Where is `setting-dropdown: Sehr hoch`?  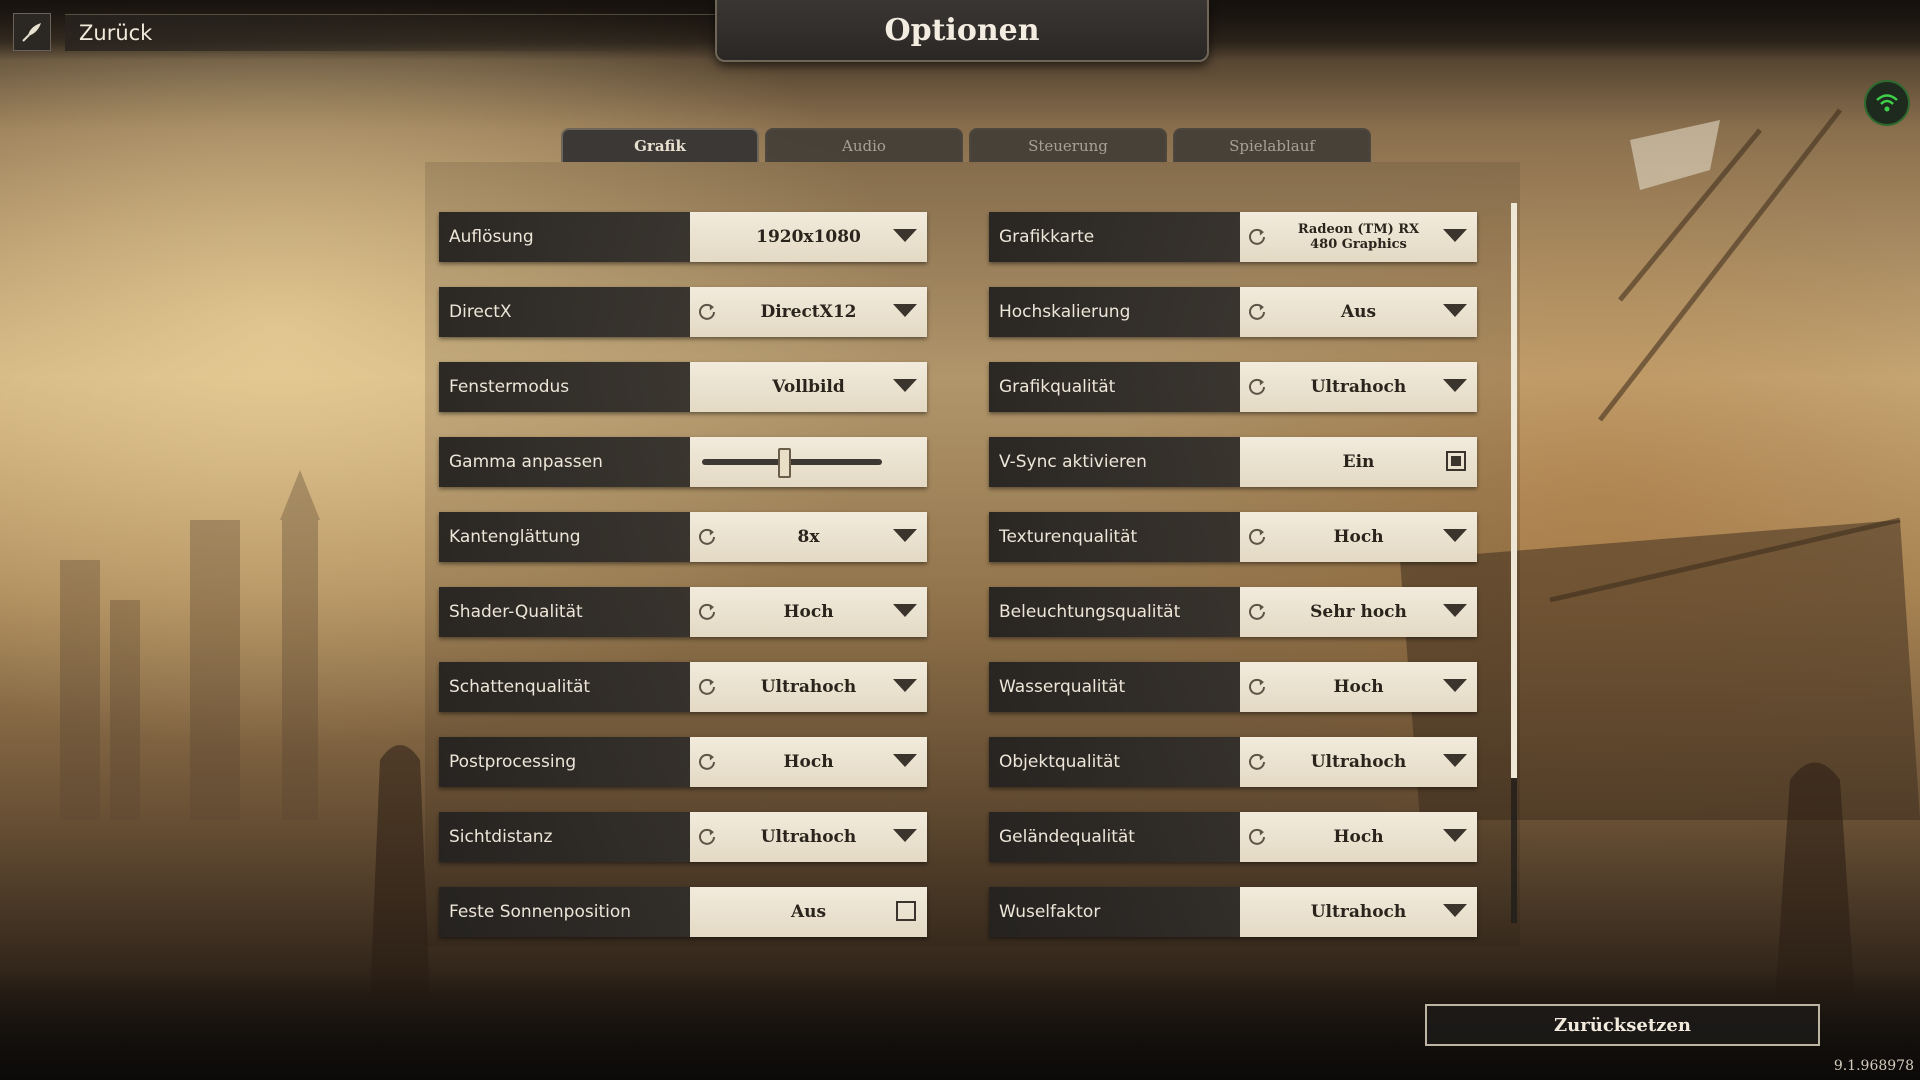
setting-dropdown: Sehr hoch is located at coordinates (1358, 612).